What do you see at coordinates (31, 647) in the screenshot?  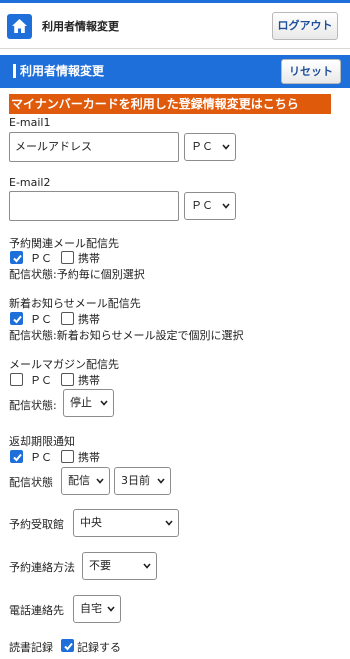 I see `reading-record-label: 読書記録` at bounding box center [31, 647].